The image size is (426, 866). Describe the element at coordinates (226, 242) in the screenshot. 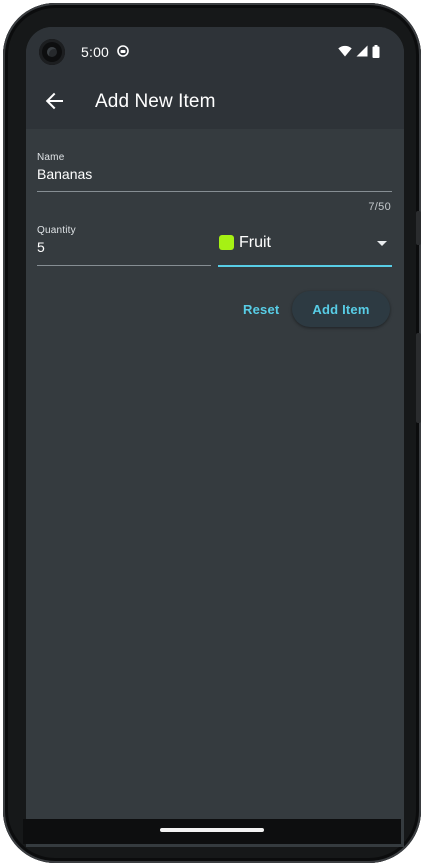

I see `category-color-swatch` at that location.